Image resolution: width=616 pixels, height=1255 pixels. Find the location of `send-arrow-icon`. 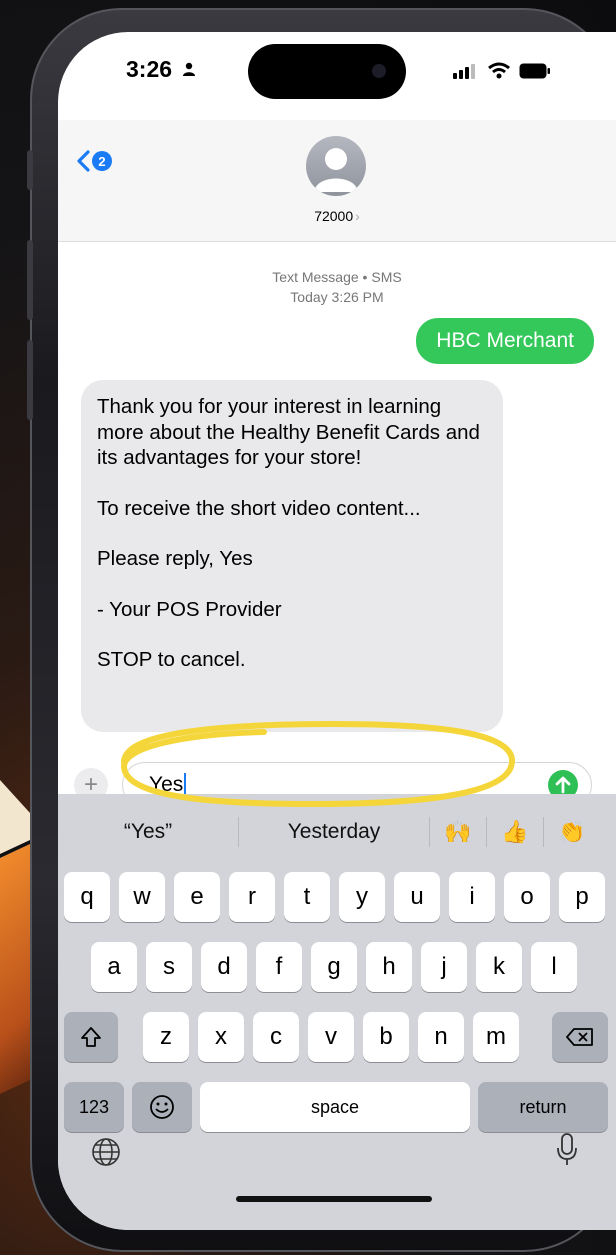

send-arrow-icon is located at coordinates (563, 785).